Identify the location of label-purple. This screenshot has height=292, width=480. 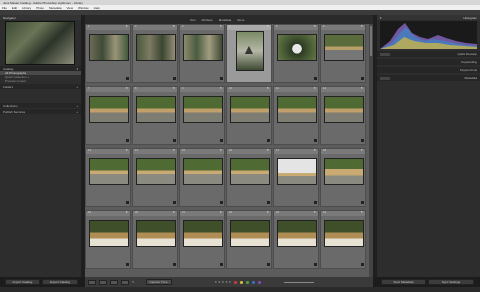
(260, 282).